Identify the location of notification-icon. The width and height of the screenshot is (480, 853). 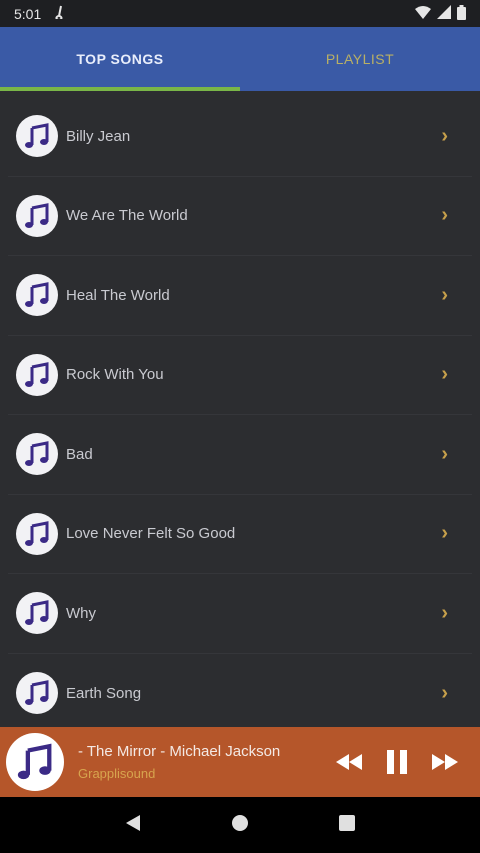
(59, 13).